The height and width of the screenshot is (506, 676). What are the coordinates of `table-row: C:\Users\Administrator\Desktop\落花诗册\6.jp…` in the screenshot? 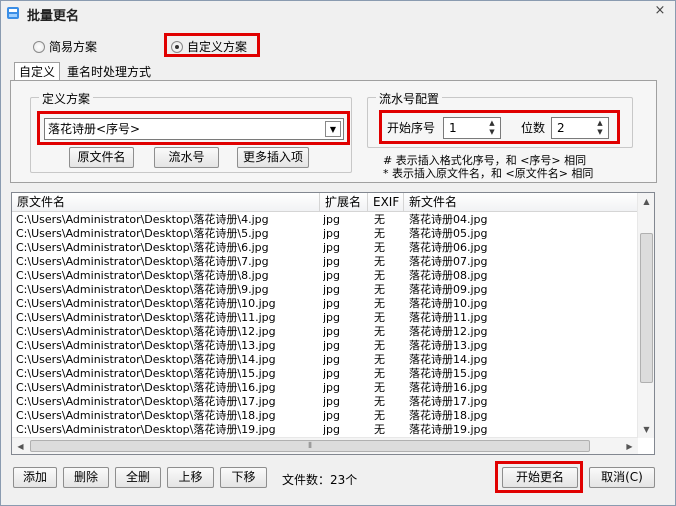 It's located at (325, 248).